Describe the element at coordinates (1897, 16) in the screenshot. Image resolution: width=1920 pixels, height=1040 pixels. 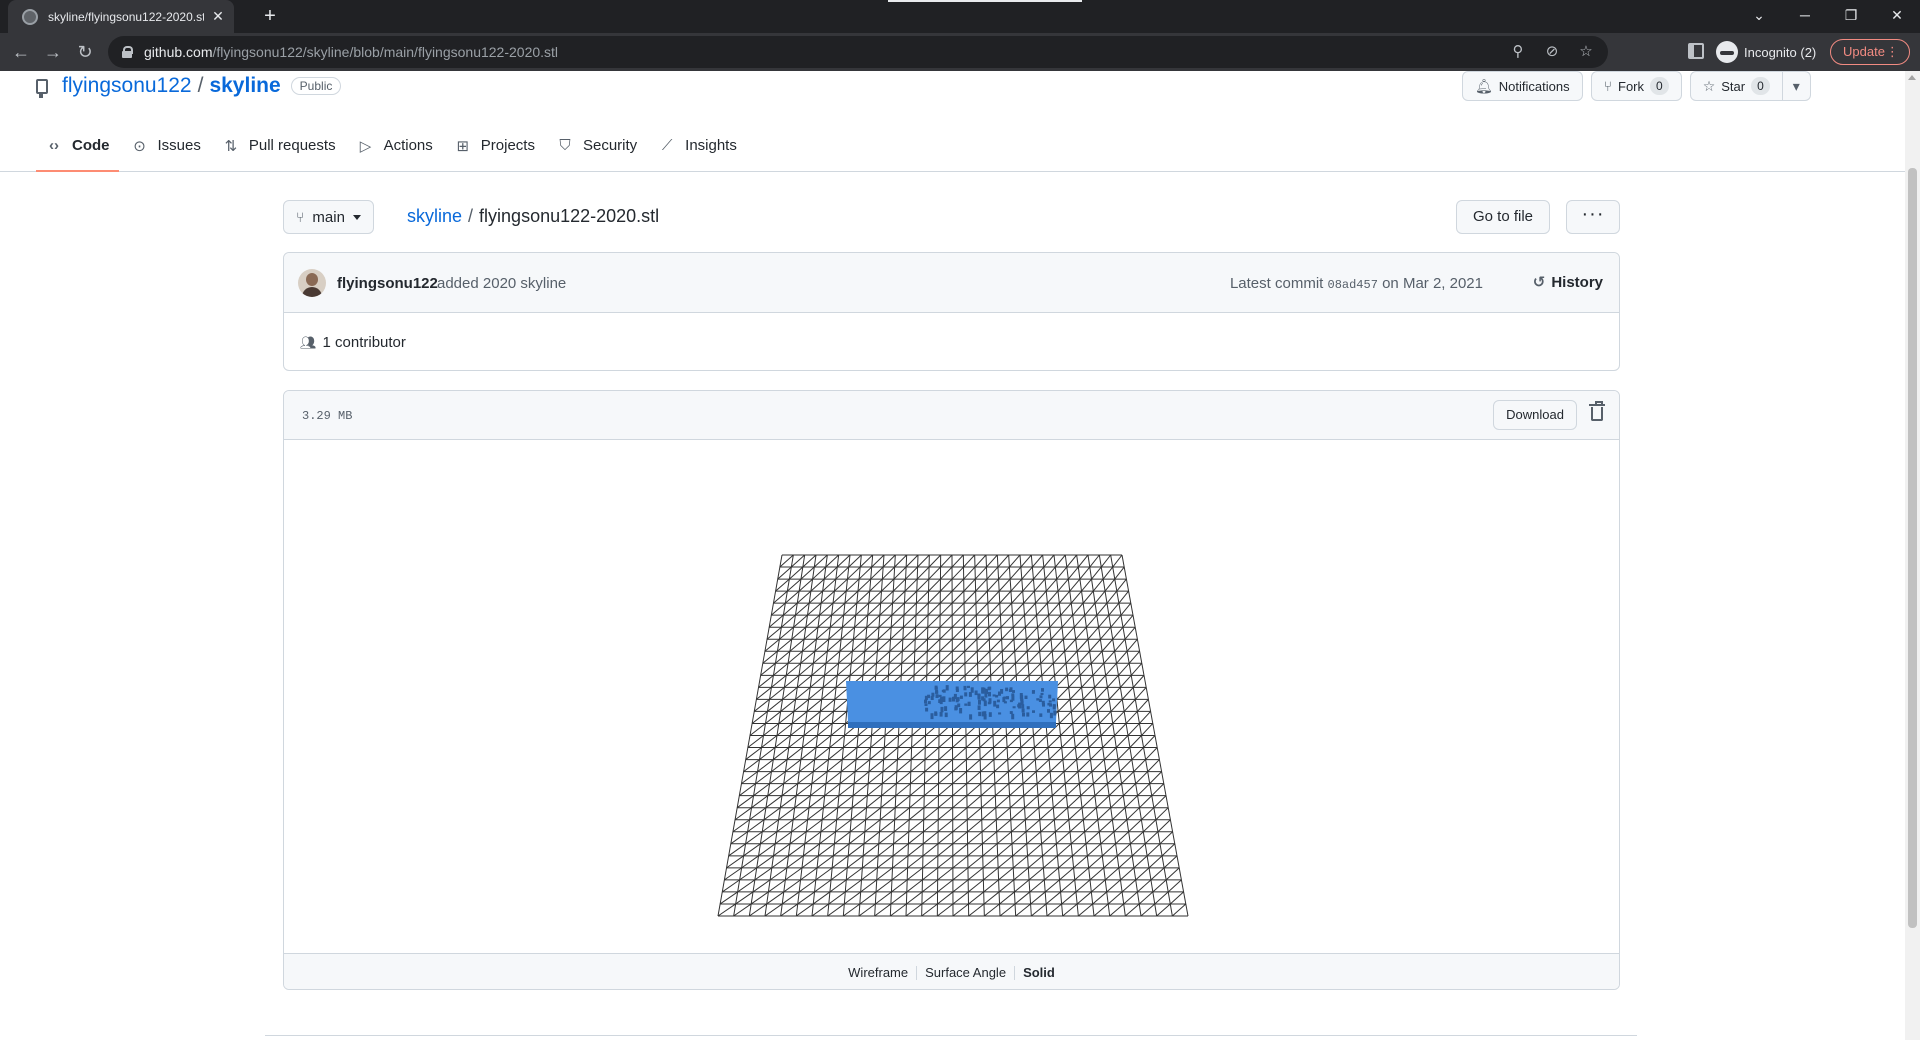
I see `close-window-button: ✕` at that location.